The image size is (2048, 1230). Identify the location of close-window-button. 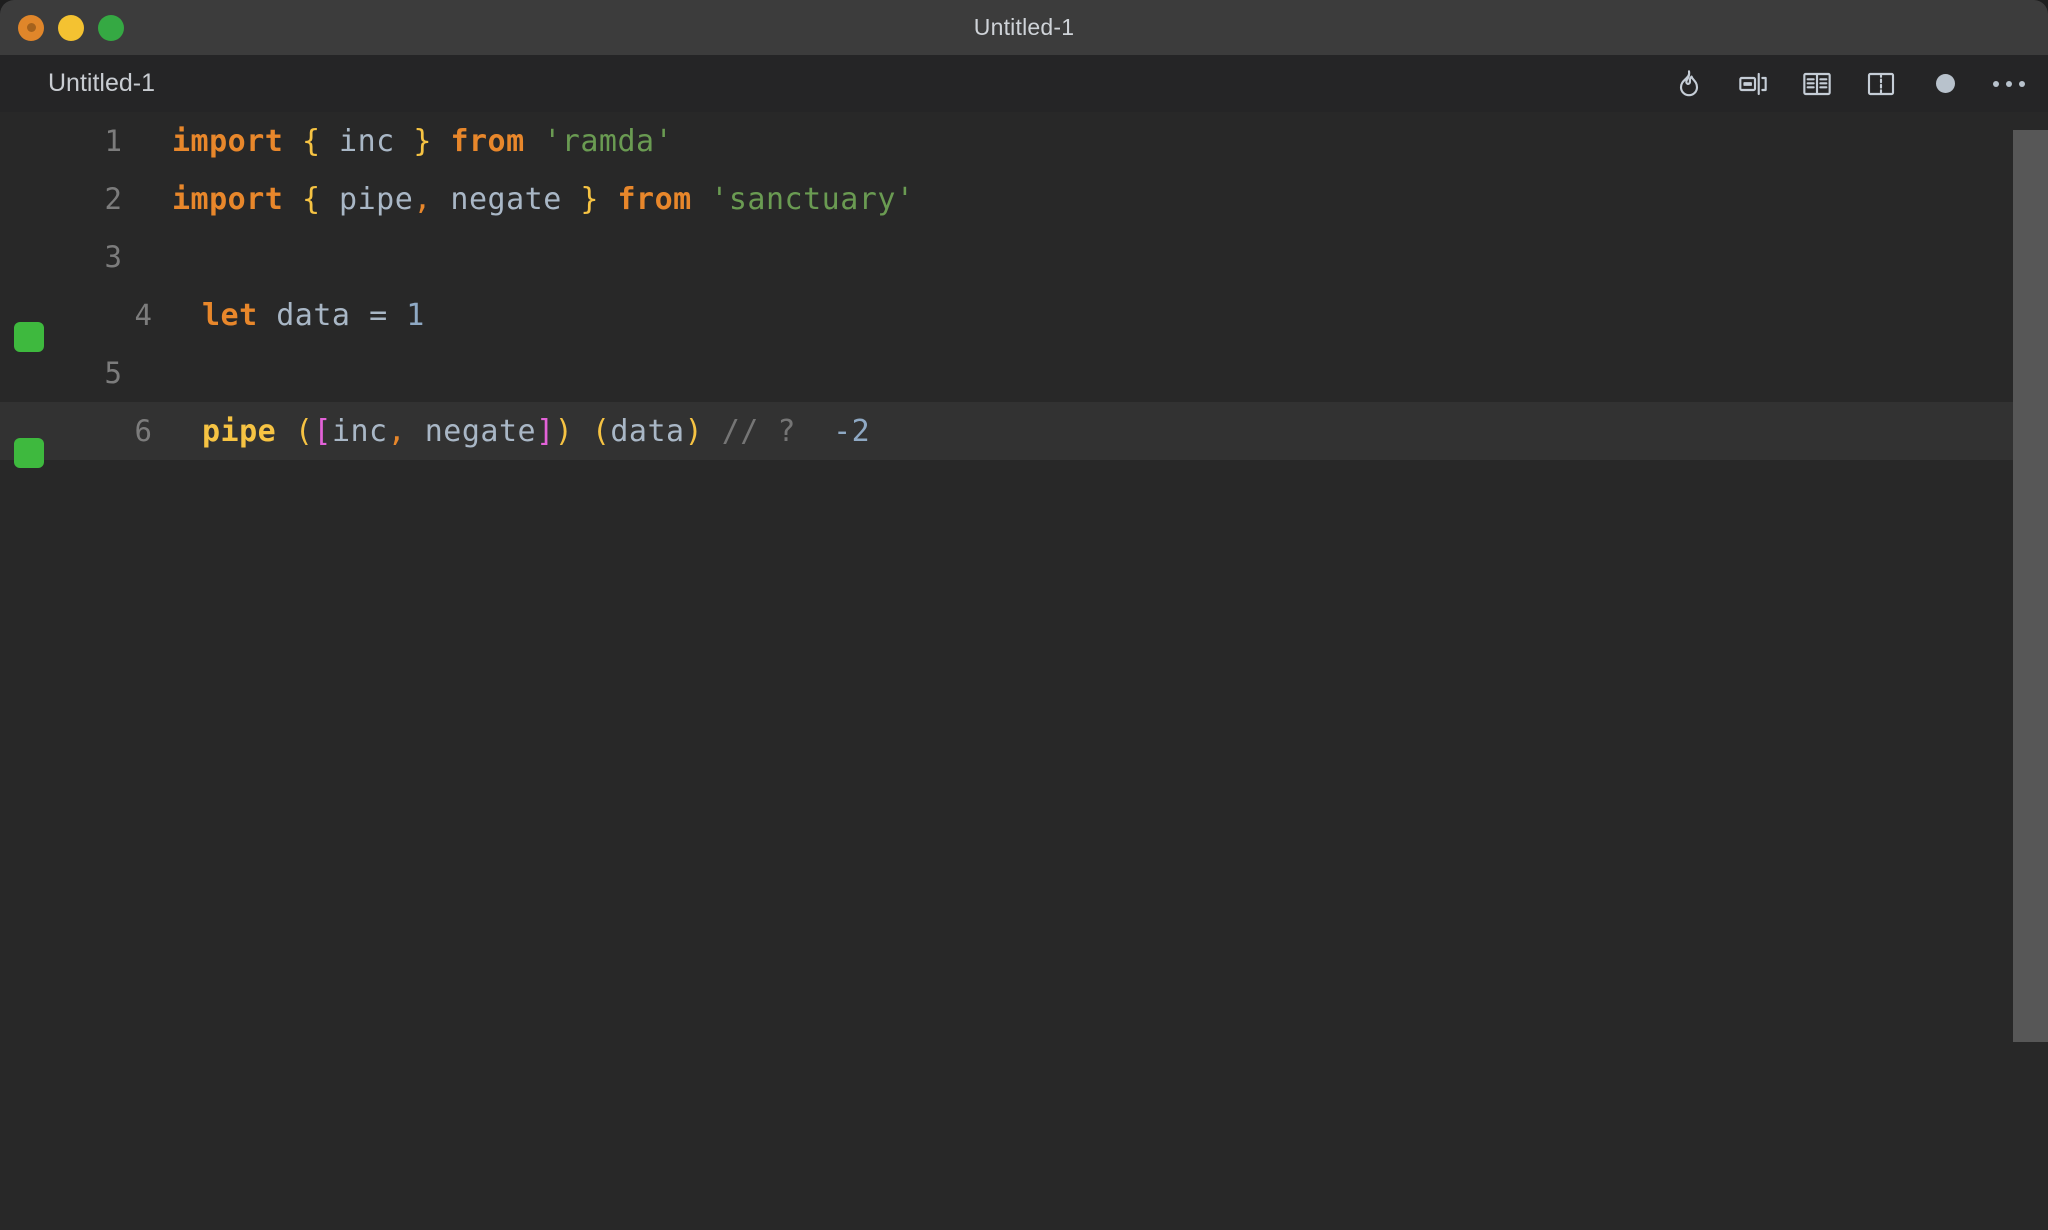
(31, 27).